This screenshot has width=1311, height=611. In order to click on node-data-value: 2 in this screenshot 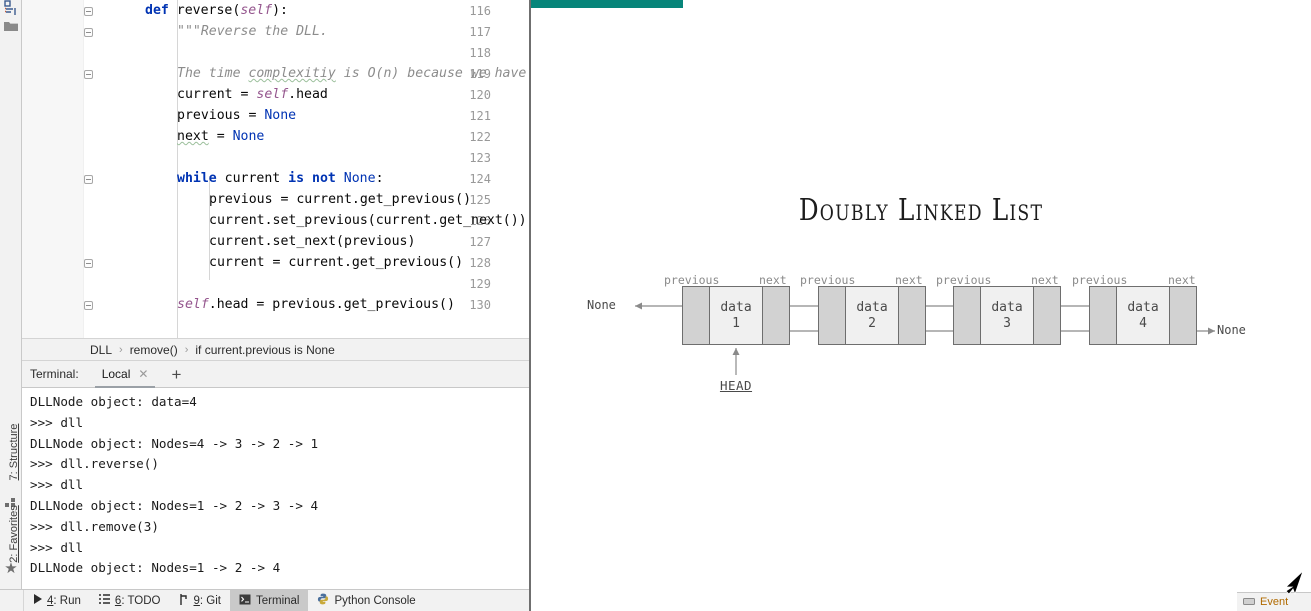, I will do `click(872, 323)`.